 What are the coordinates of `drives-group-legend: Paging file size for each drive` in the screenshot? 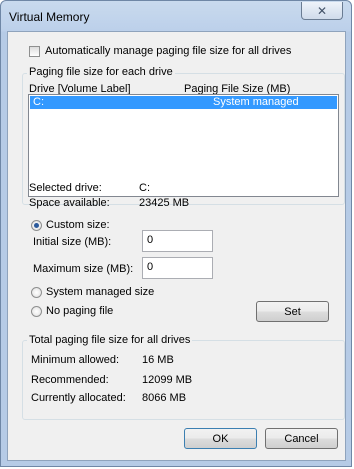 It's located at (101, 72).